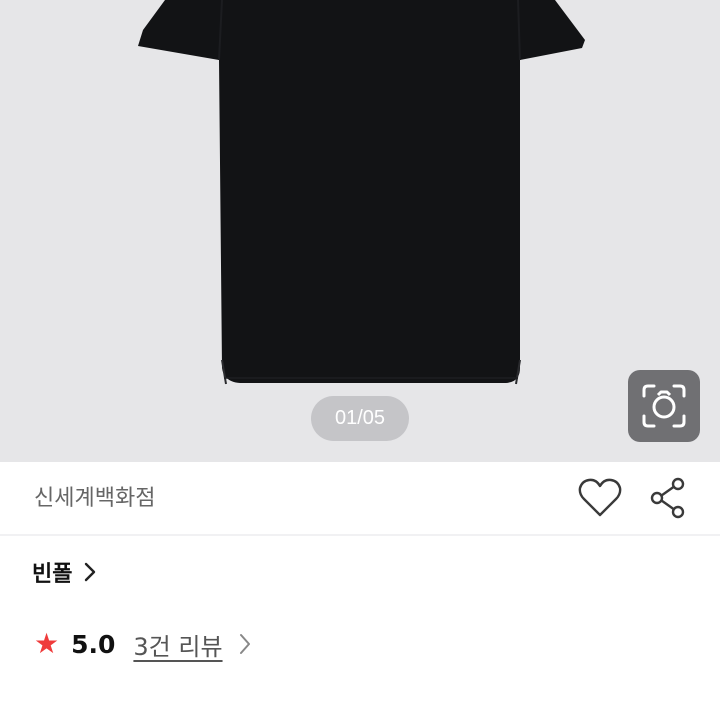 Image resolution: width=720 pixels, height=720 pixels. I want to click on share-button, so click(668, 498).